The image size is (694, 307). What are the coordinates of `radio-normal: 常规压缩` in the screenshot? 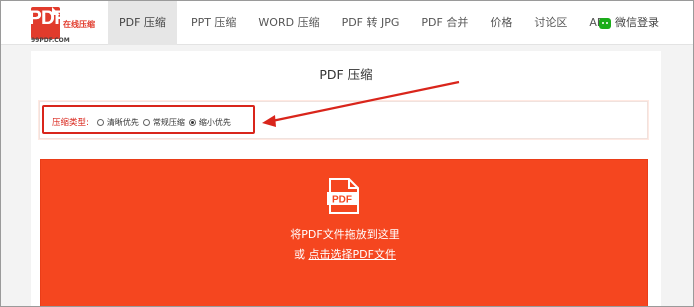 It's located at (163, 122).